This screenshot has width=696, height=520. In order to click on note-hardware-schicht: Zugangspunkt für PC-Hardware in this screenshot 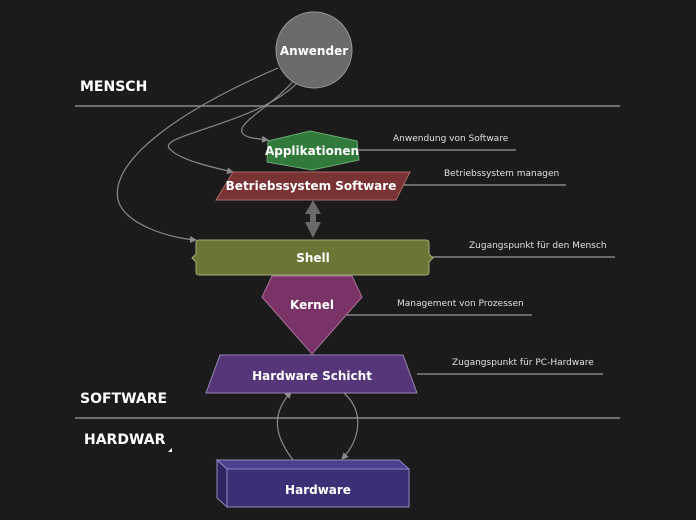, I will do `click(523, 363)`.